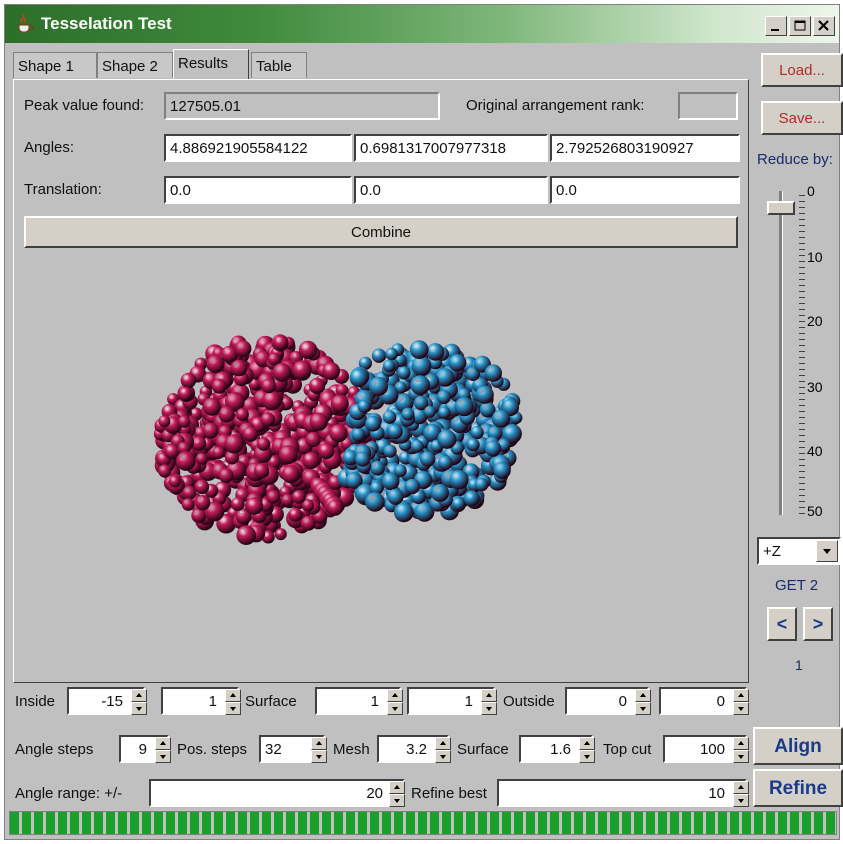 This screenshot has height=844, width=843. I want to click on outside-label: Outside, so click(529, 701).